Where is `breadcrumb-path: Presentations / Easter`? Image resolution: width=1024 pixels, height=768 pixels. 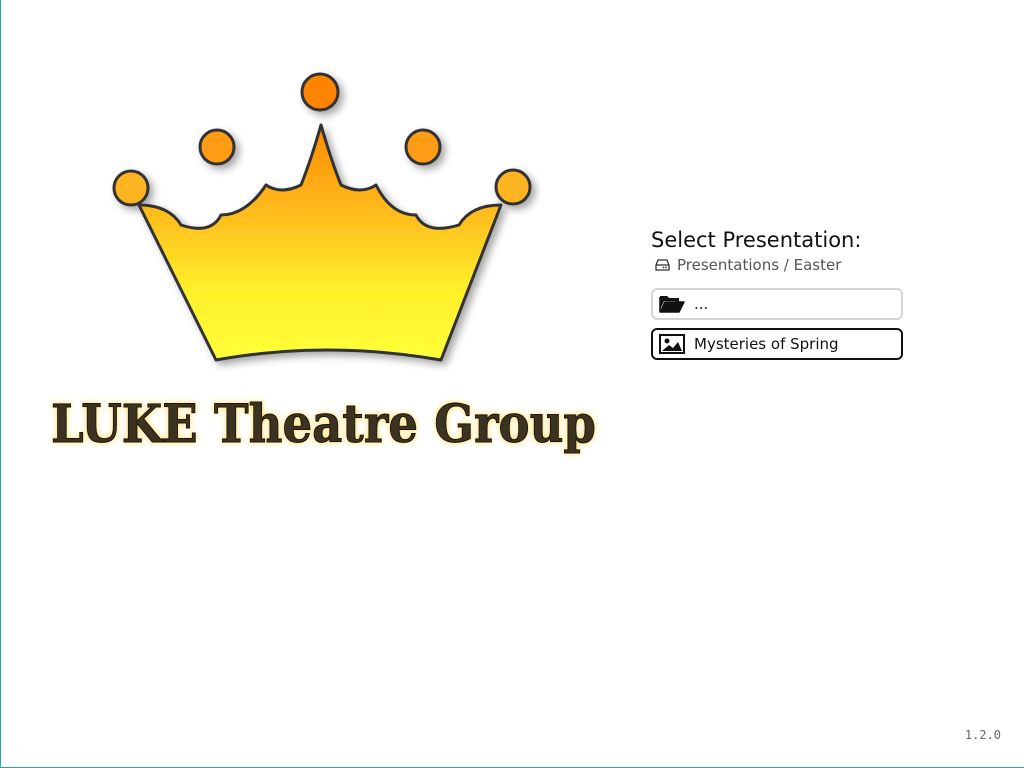 breadcrumb-path: Presentations / Easter is located at coordinates (759, 265).